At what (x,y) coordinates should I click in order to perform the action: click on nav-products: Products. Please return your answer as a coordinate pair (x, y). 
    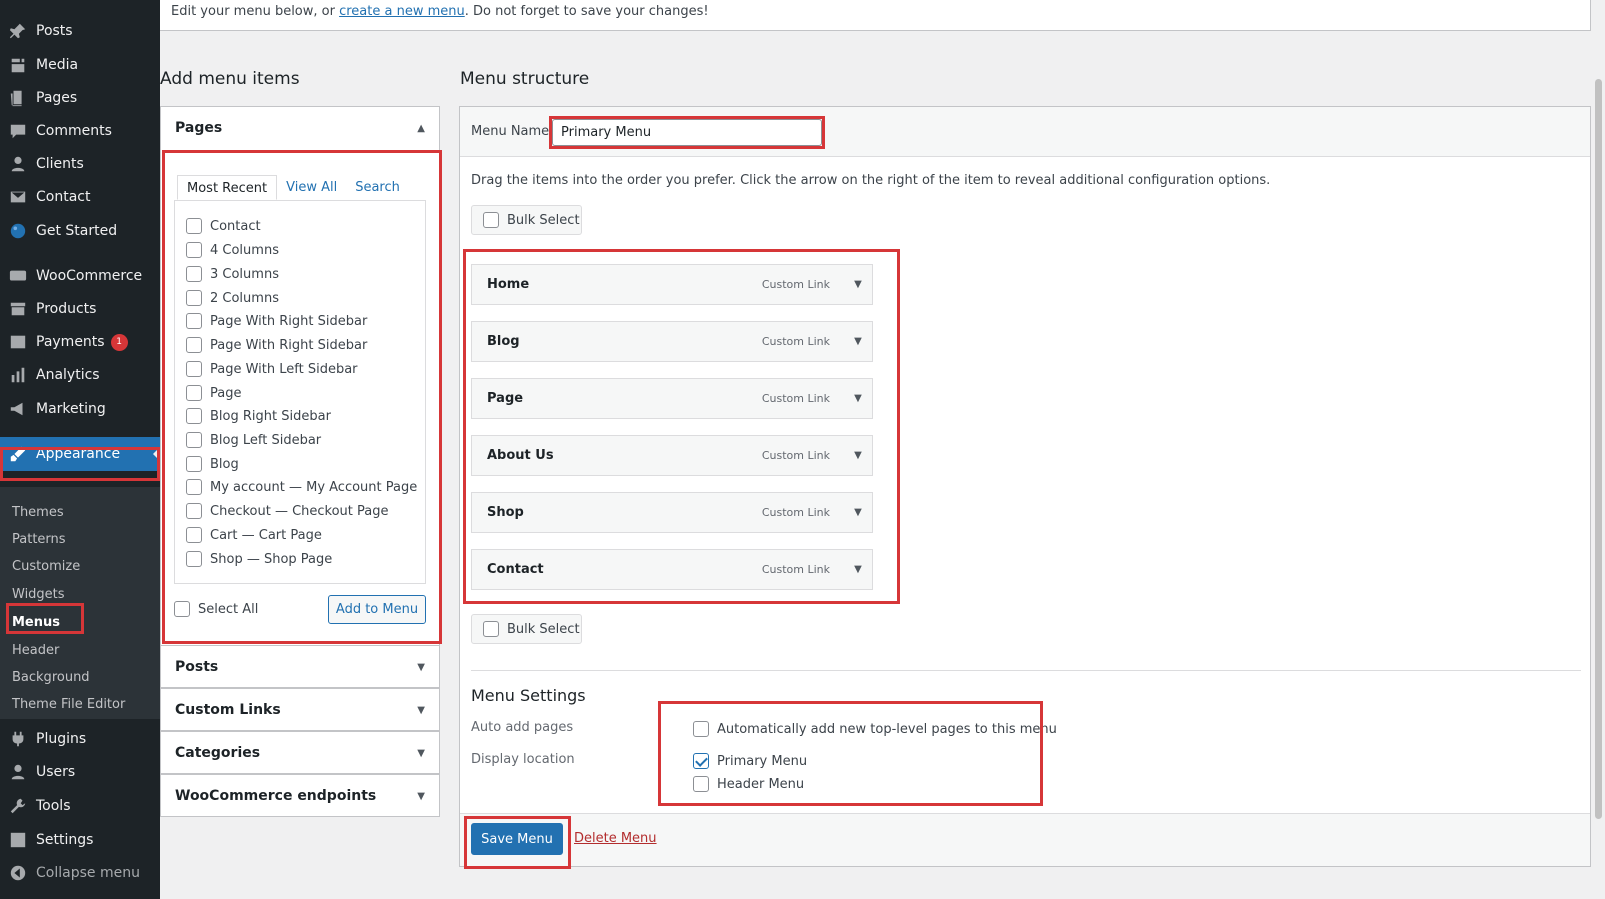
    Looking at the image, I should click on (80, 309).